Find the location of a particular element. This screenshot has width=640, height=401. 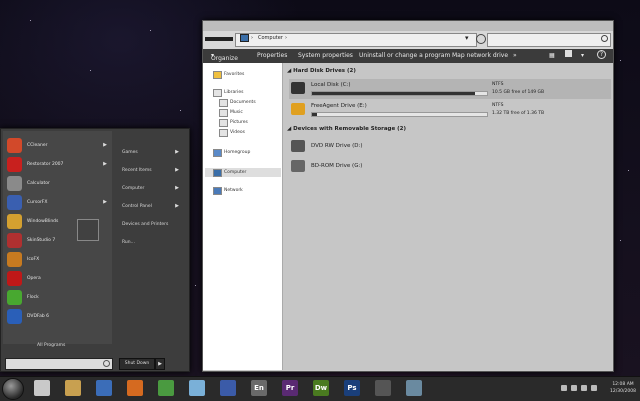

notes-icon is located at coordinates (42, 388).